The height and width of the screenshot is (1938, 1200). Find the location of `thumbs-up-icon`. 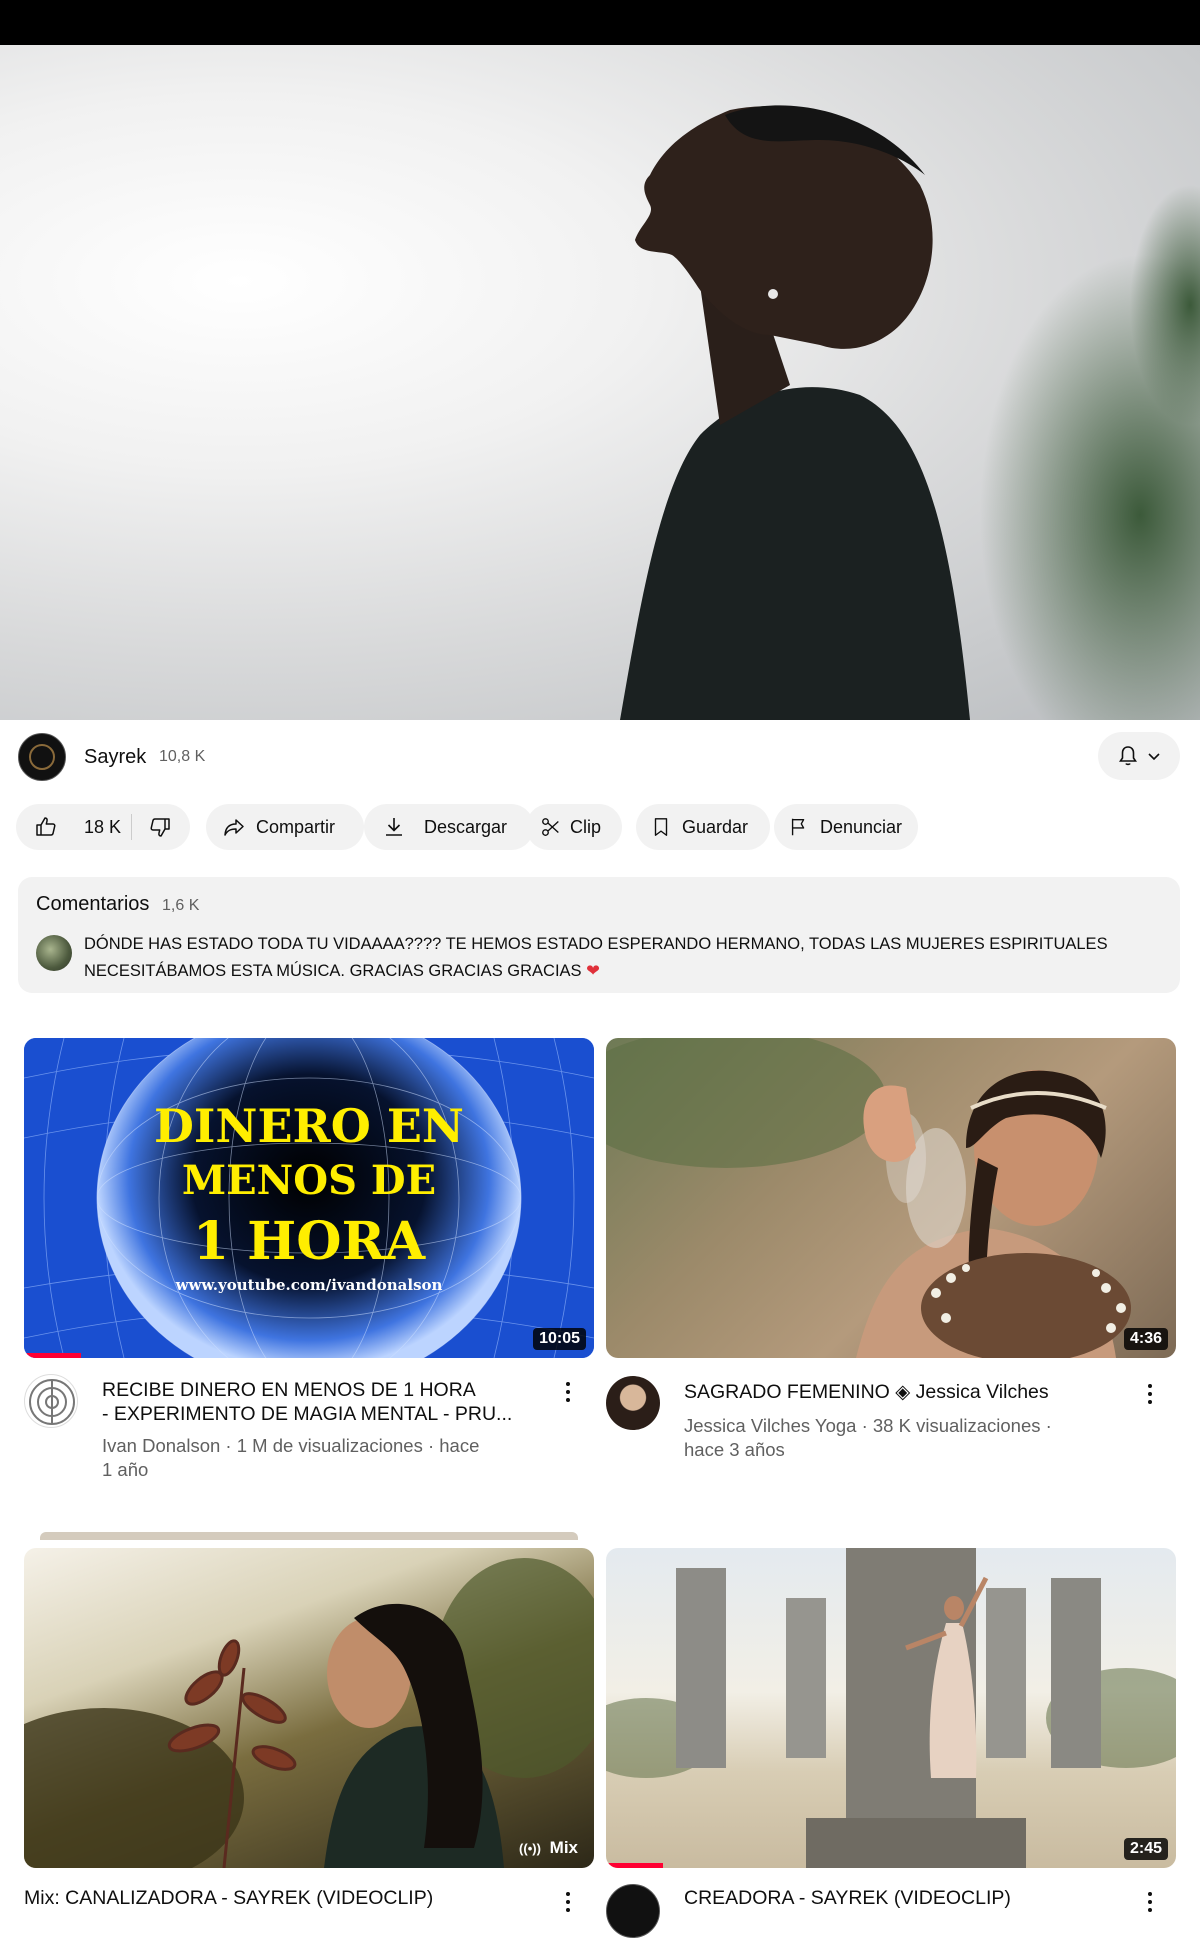

thumbs-up-icon is located at coordinates (46, 826).